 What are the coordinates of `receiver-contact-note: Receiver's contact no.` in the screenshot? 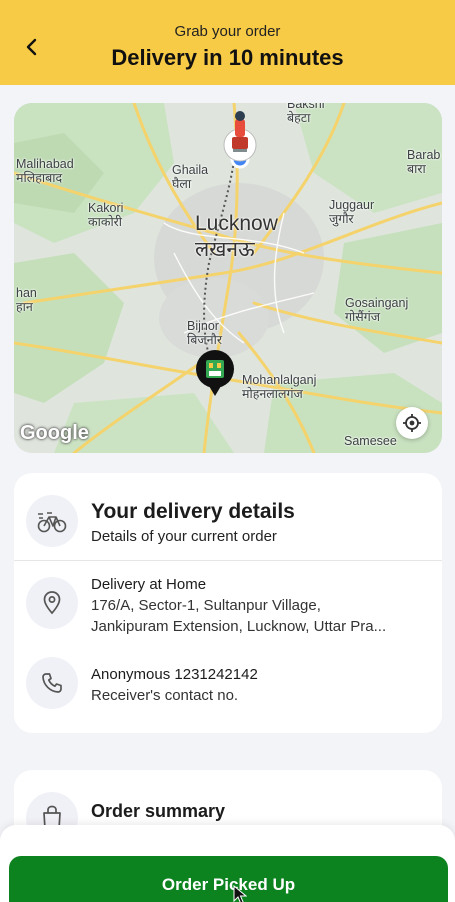 It's located at (165, 695).